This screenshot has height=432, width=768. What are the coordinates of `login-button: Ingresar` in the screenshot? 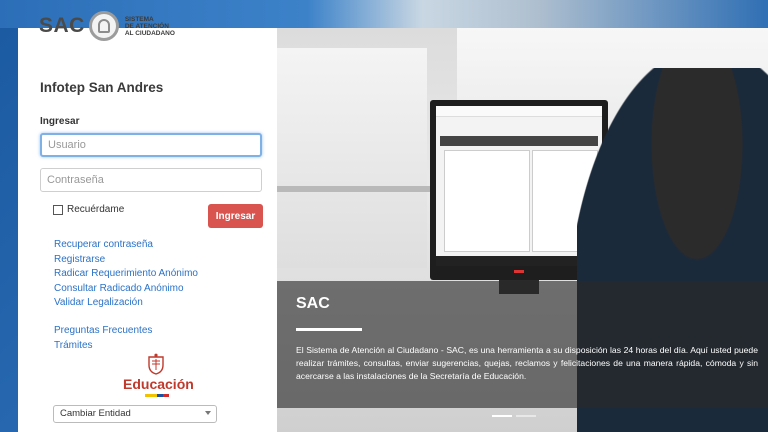 It's located at (235, 216).